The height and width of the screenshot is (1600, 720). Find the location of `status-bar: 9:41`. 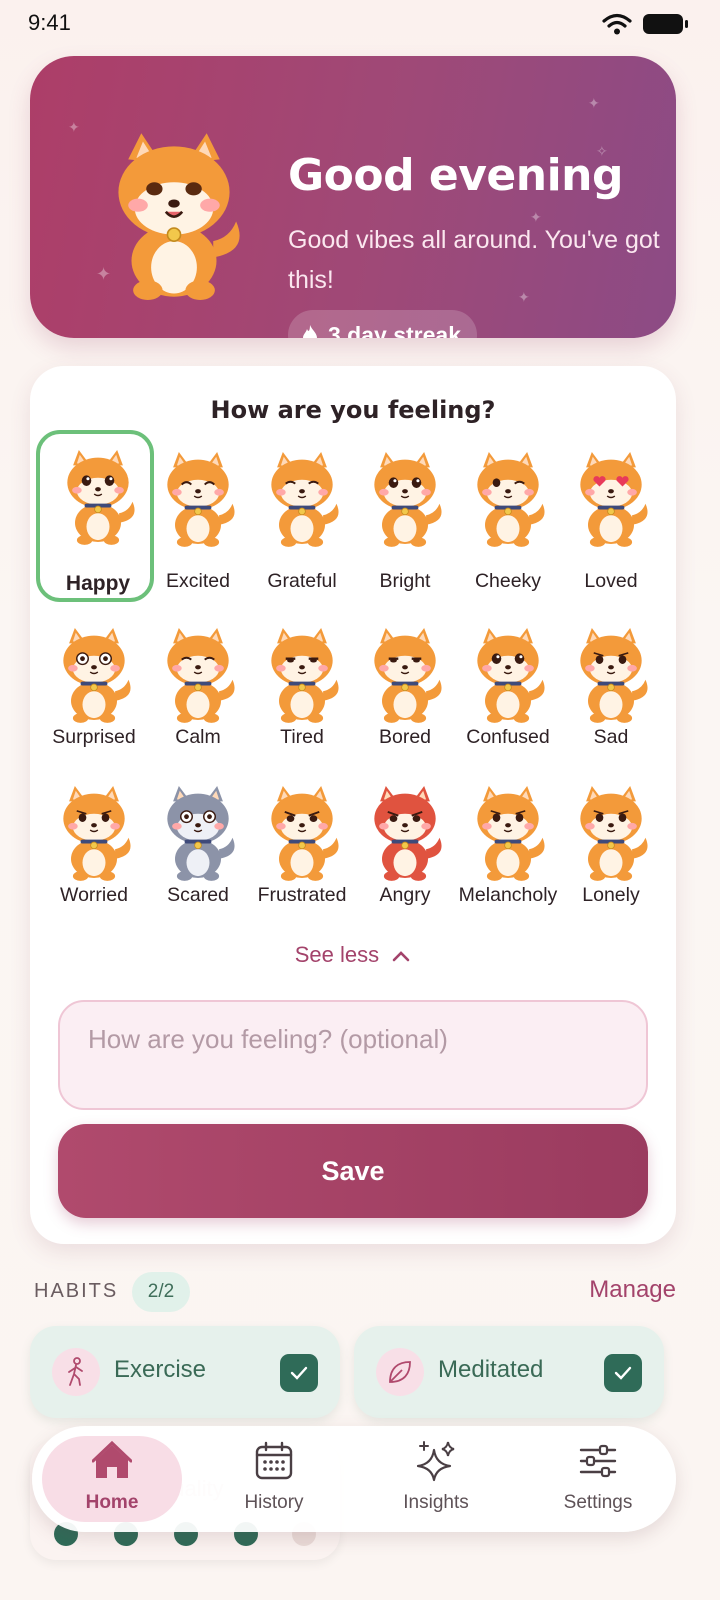

status-bar: 9:41 is located at coordinates (360, 24).